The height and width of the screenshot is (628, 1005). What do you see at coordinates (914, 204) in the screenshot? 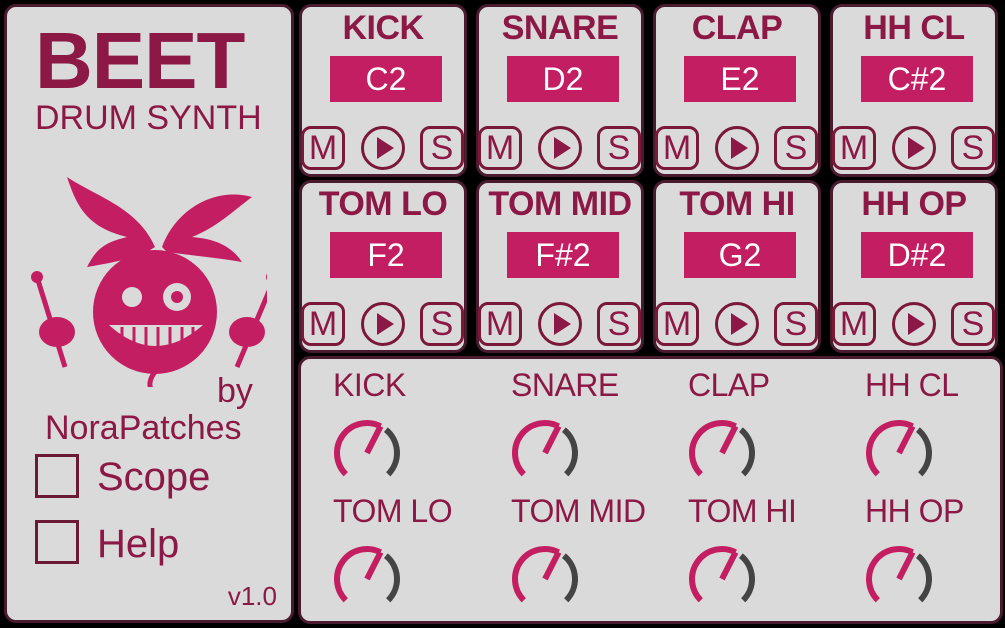
I see `pad-name: HH OP` at bounding box center [914, 204].